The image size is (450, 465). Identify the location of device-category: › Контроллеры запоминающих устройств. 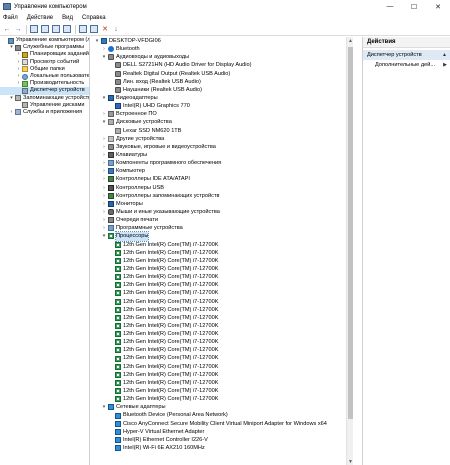
(222, 196).